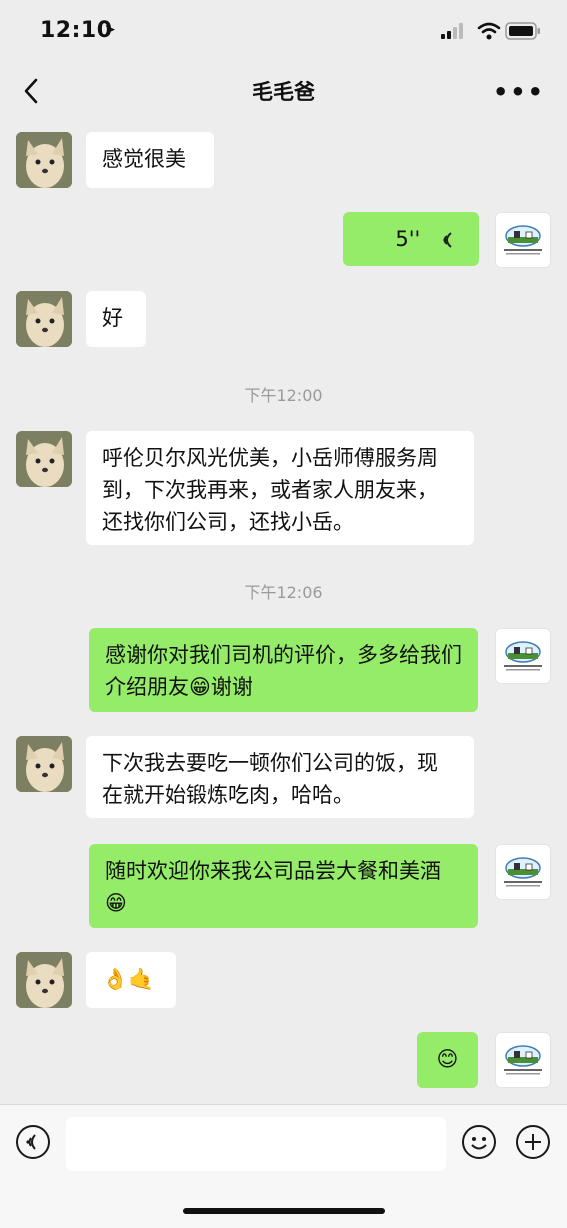  Describe the element at coordinates (112, 318) in the screenshot. I see `message-text: 好` at that location.